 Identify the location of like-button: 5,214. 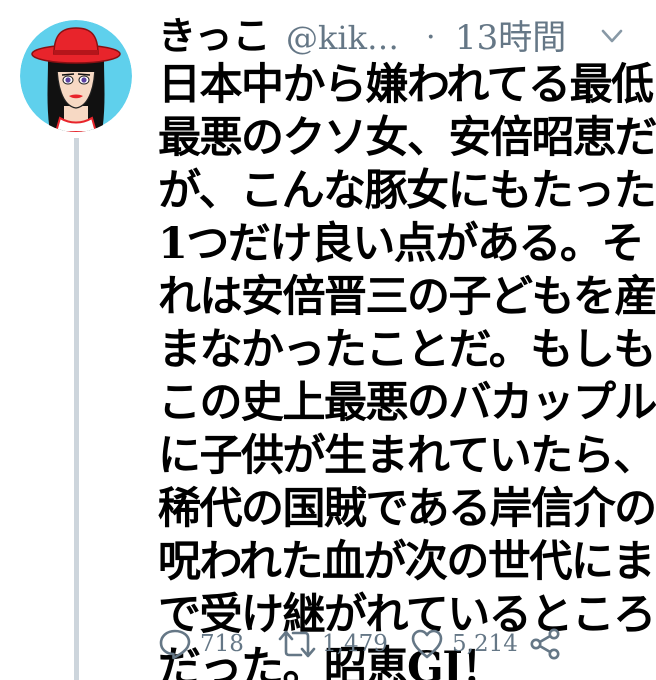
(465, 644).